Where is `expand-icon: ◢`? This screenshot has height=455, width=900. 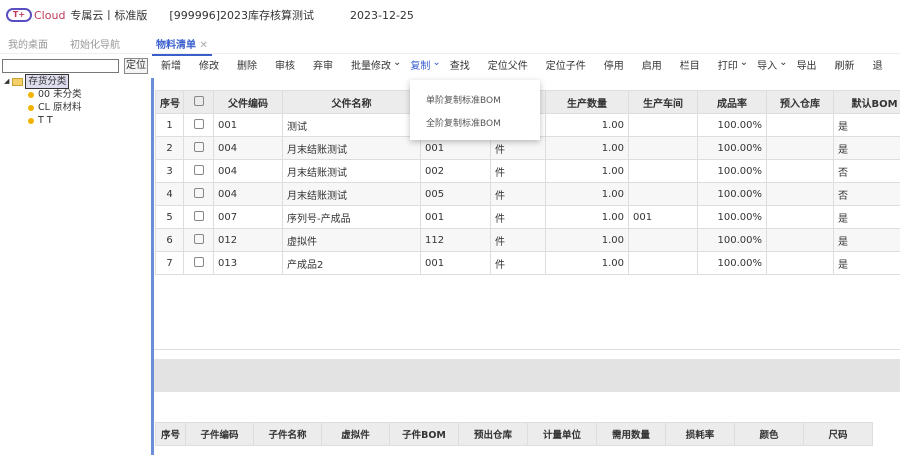 expand-icon: ◢ is located at coordinates (6, 81).